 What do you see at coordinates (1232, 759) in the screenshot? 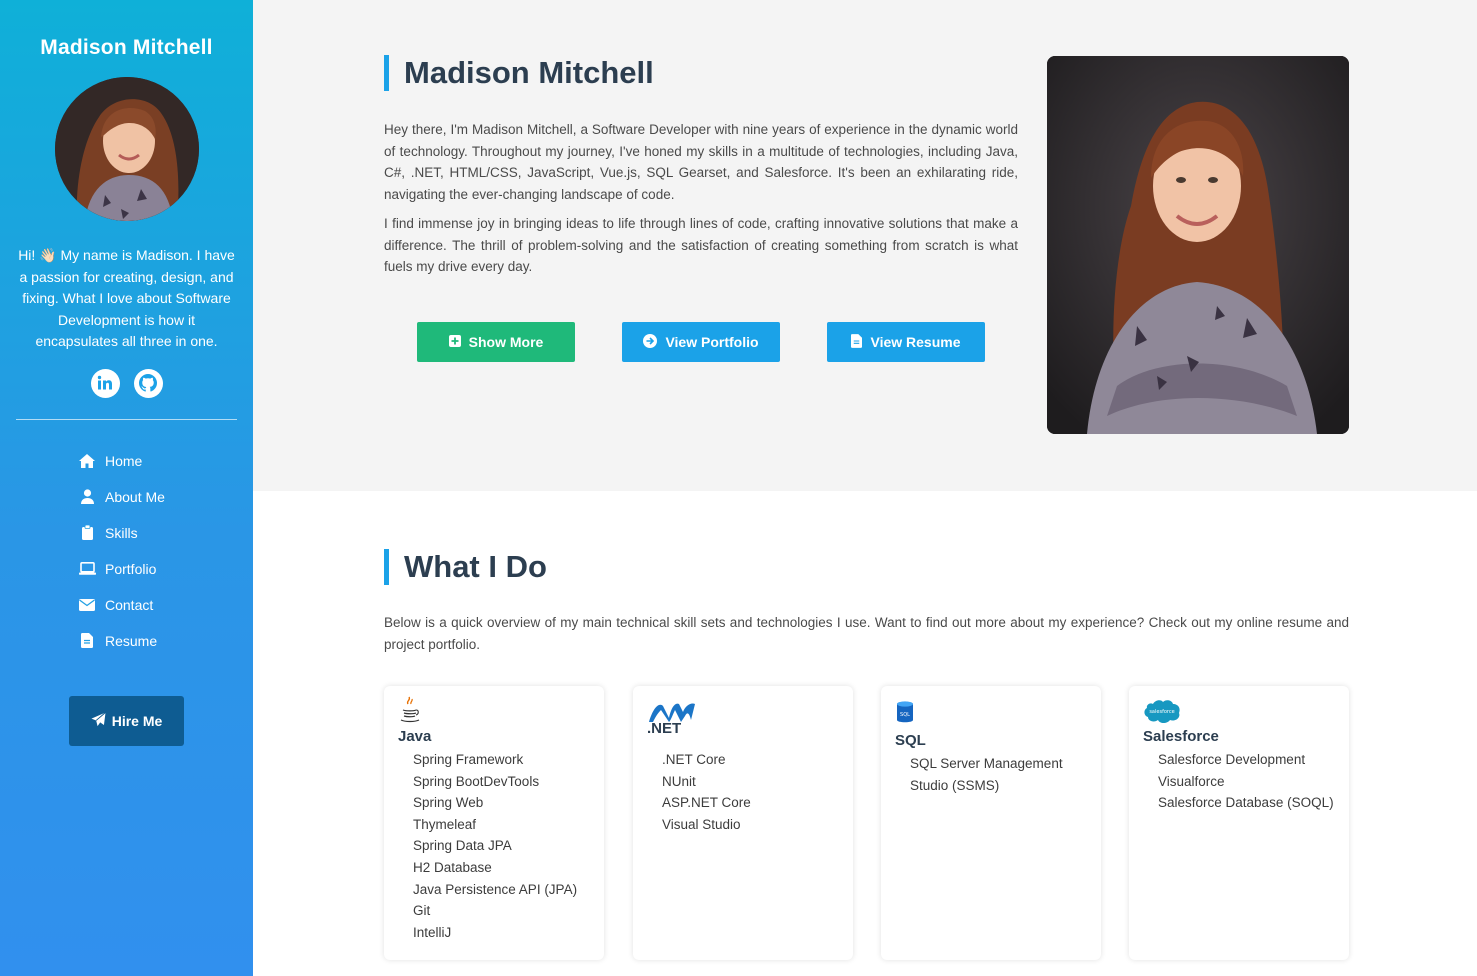
I see `list-item: Salesforce Development` at bounding box center [1232, 759].